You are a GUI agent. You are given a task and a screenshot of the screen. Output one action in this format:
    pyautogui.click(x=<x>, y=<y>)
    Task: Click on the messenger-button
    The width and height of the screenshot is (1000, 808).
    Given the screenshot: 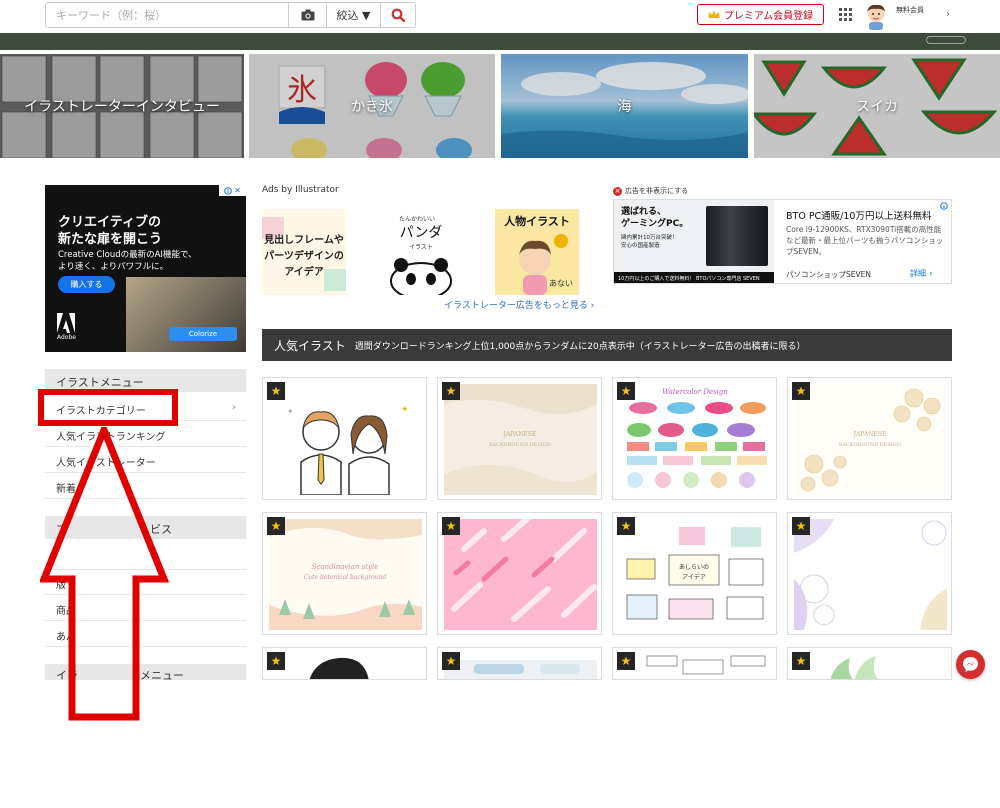 What is the action you would take?
    pyautogui.click(x=970, y=664)
    